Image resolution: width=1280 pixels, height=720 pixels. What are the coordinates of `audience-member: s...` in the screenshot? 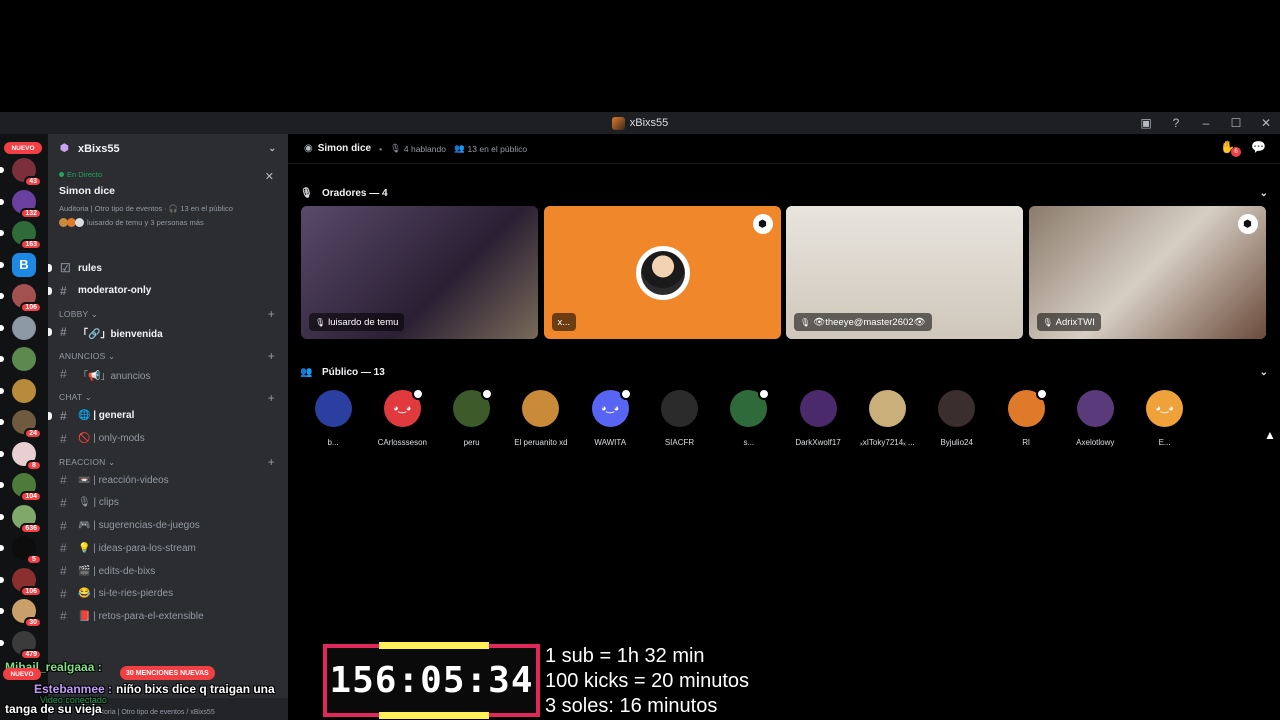 It's located at (749, 417).